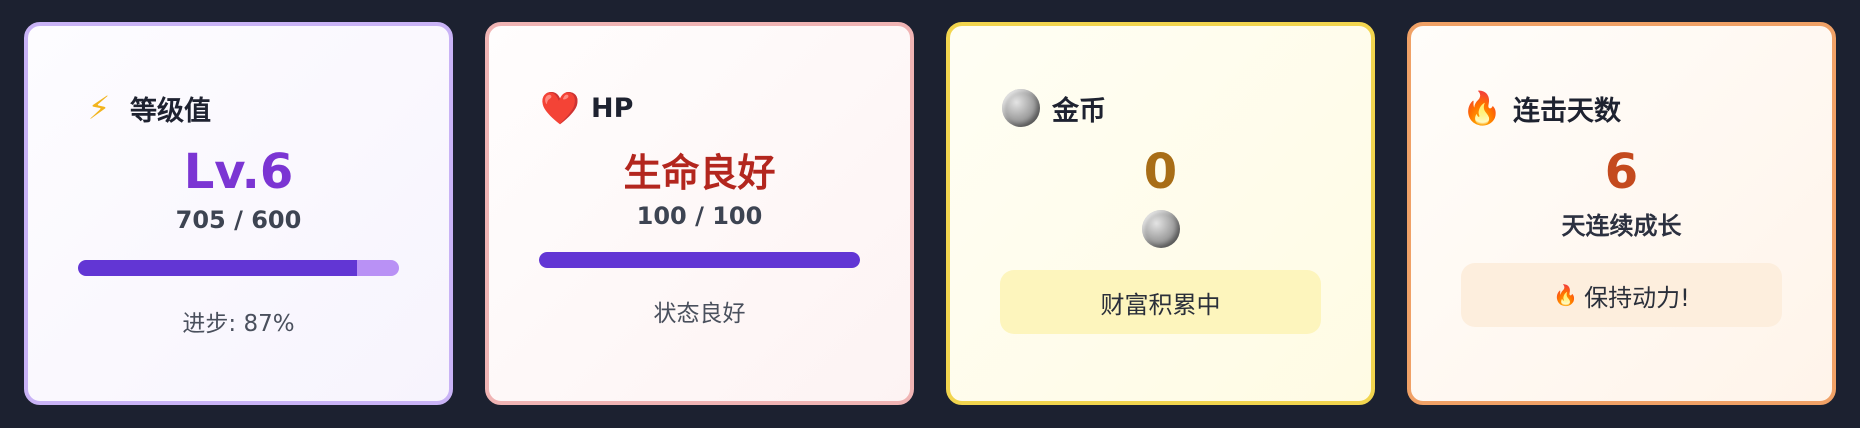 The width and height of the screenshot is (1860, 428). What do you see at coordinates (1621, 108) in the screenshot?
I see `streak-card-header: 🔥 连击天数` at bounding box center [1621, 108].